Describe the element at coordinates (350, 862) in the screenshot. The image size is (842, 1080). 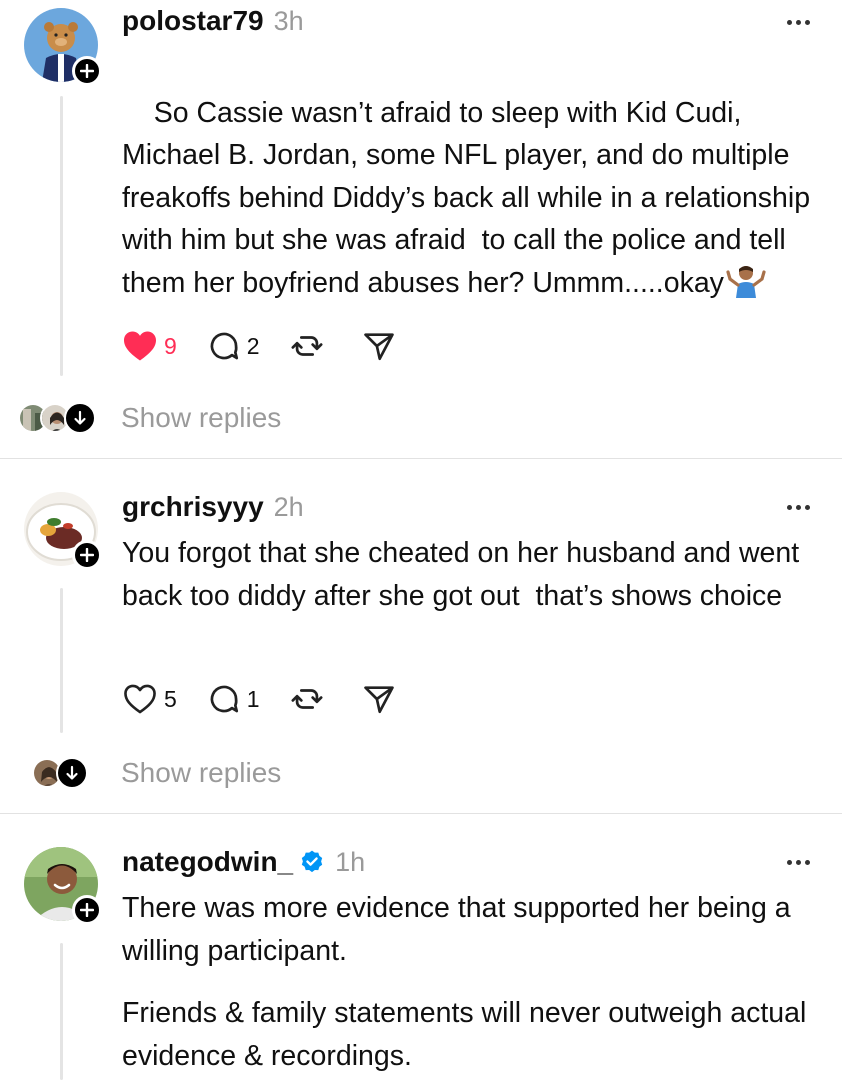
I see `timestamp: 1h` at that location.